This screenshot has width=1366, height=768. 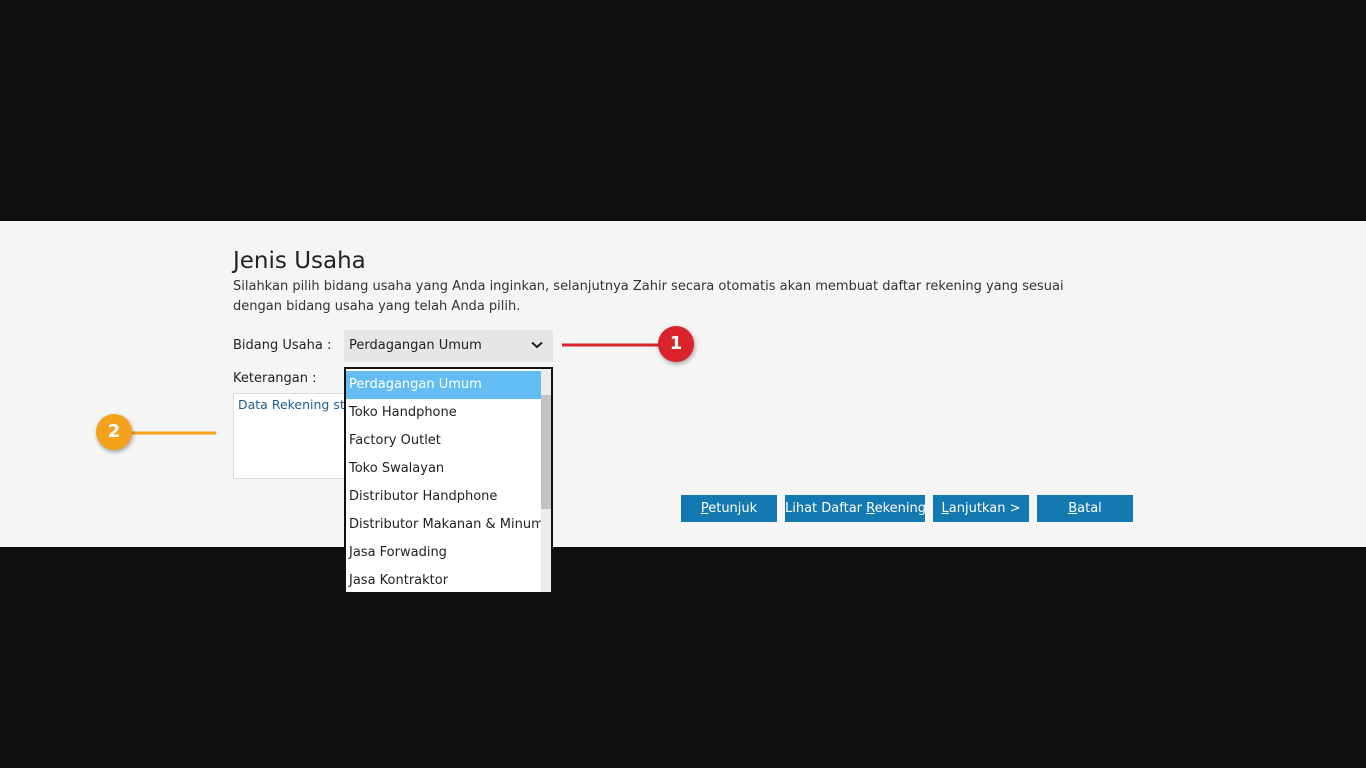 What do you see at coordinates (295, 404) in the screenshot?
I see `keterangan-text: Data Rekening standar` at bounding box center [295, 404].